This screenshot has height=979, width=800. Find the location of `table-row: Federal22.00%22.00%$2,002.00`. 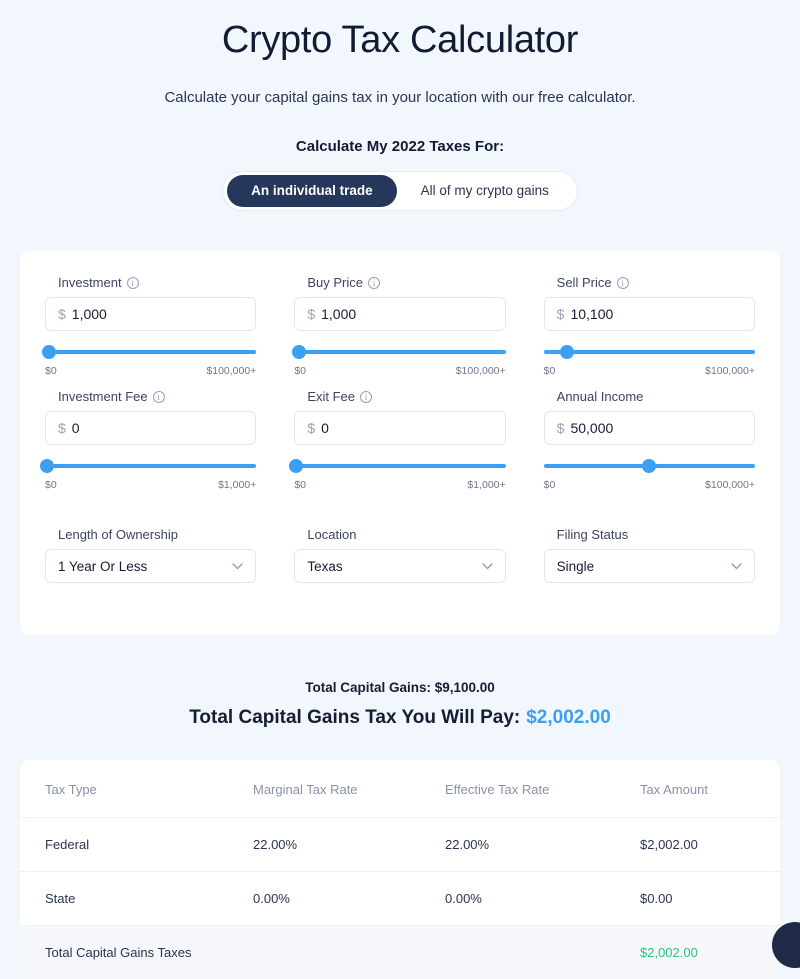

table-row: Federal22.00%22.00%$2,002.00 is located at coordinates (400, 845).